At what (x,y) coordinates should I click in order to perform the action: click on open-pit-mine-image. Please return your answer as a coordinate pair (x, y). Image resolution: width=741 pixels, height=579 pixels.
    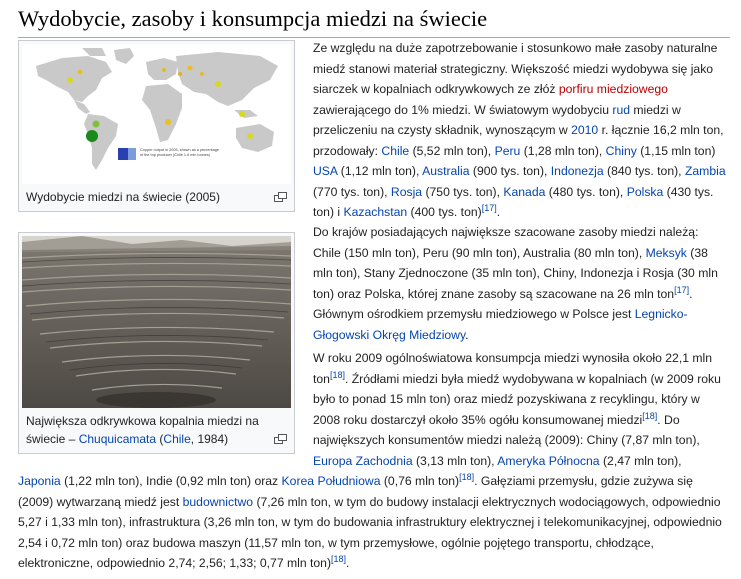
    Looking at the image, I should click on (156, 322).